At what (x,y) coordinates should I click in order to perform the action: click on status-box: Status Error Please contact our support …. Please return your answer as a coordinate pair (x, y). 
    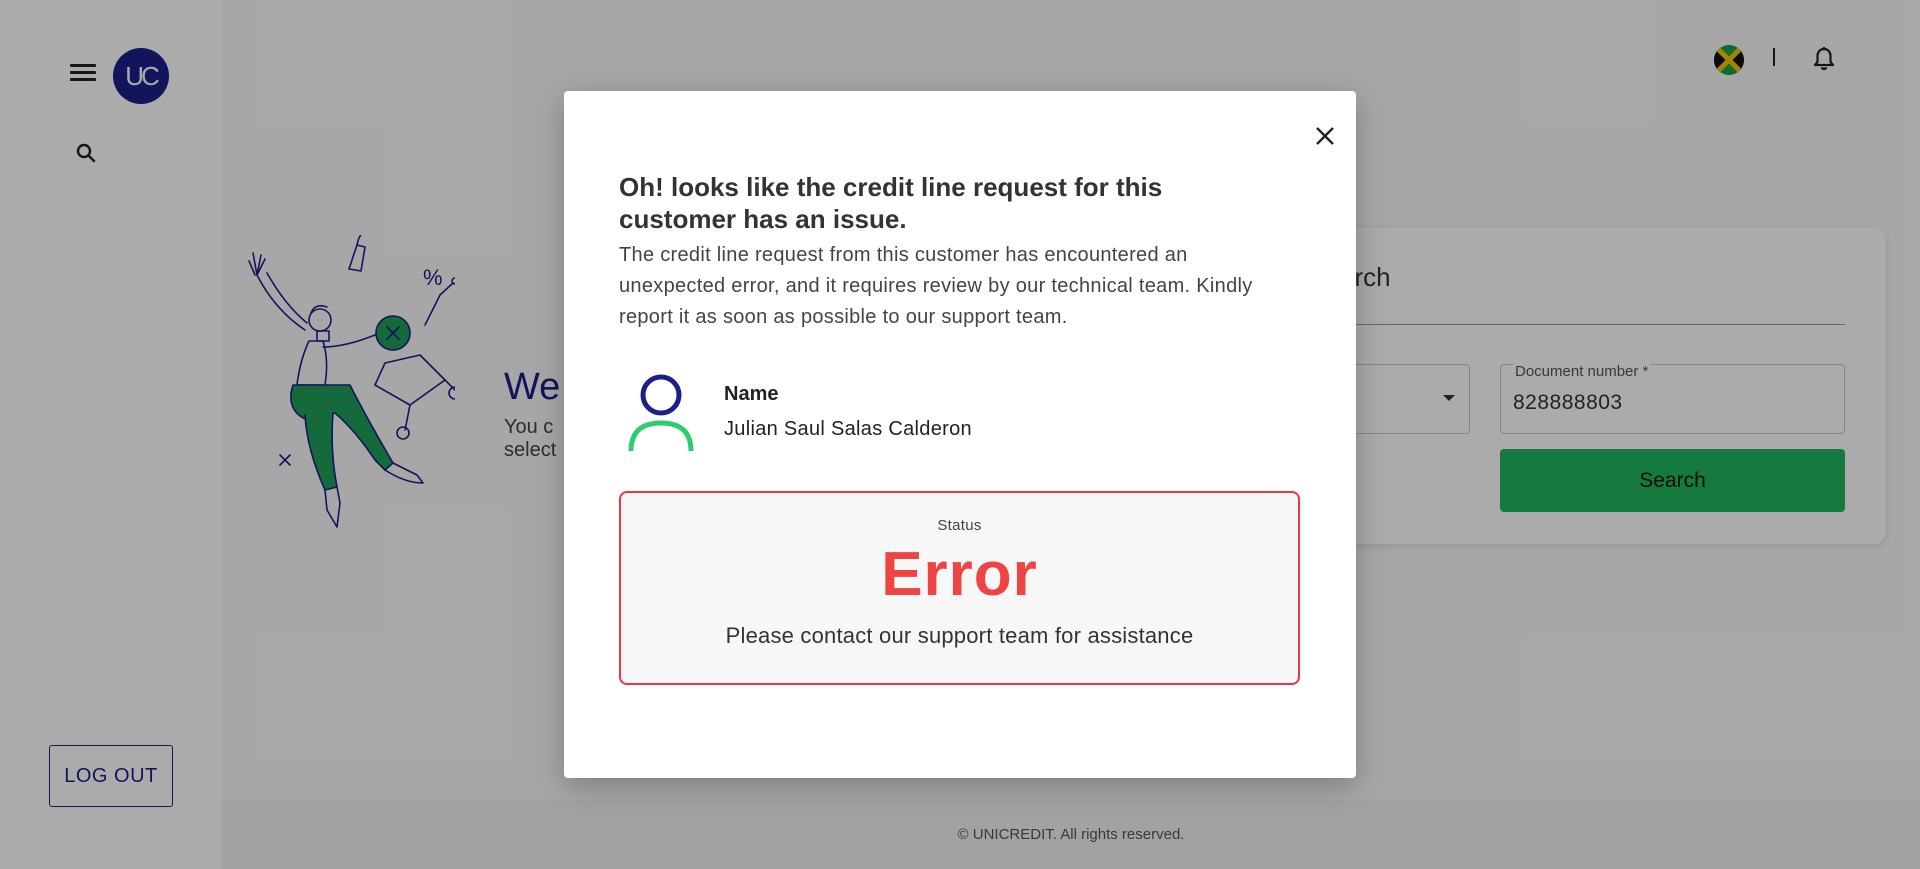
    Looking at the image, I should click on (959, 588).